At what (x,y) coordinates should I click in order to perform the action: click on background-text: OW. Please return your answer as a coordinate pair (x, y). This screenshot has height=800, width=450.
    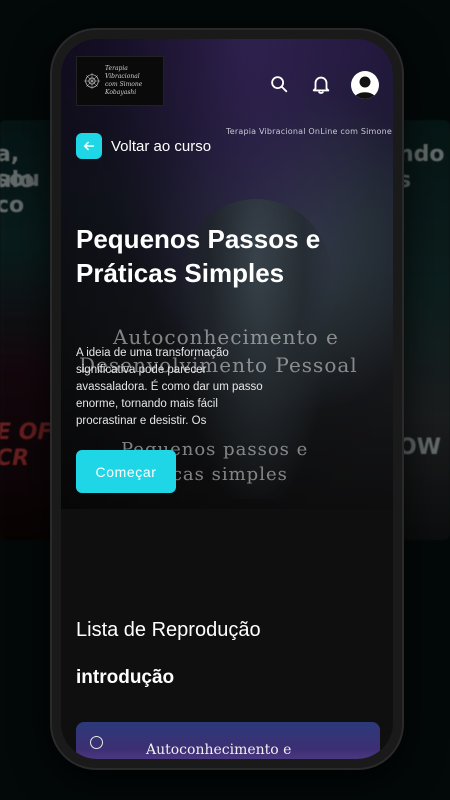
    Looking at the image, I should click on (419, 447).